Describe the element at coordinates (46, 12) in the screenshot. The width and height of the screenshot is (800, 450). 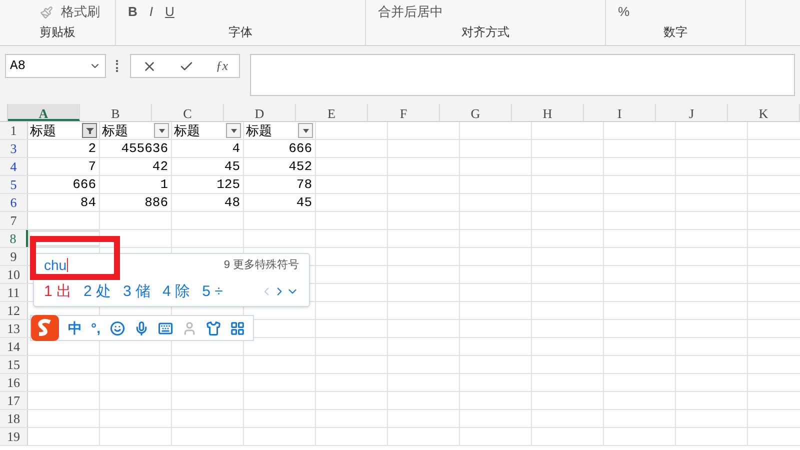
I see `paintbrush-icon` at that location.